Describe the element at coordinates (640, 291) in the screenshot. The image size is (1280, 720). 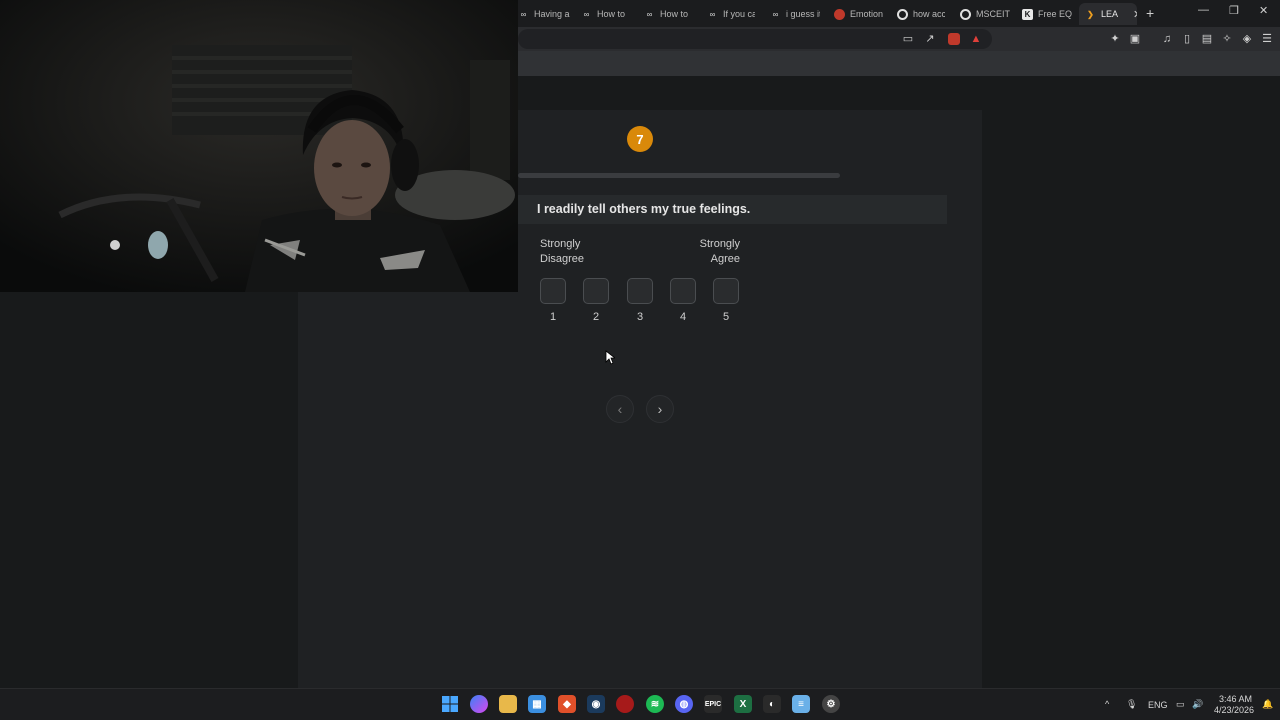
I see `choice-3-checkbox` at that location.